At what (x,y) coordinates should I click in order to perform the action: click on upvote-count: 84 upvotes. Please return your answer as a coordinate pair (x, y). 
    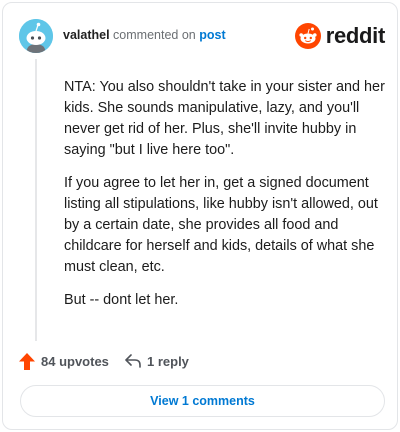
    Looking at the image, I should click on (75, 361).